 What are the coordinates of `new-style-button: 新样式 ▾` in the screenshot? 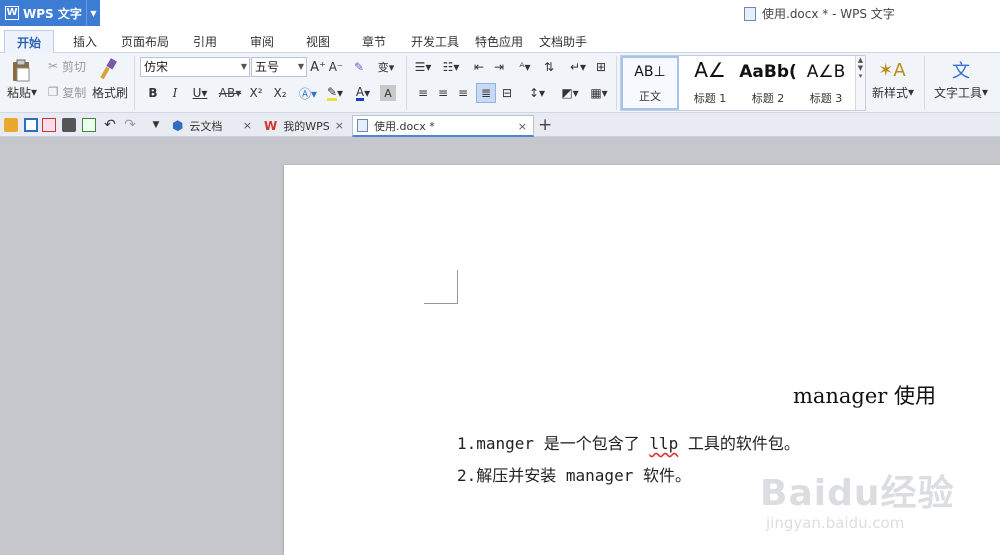 It's located at (893, 92).